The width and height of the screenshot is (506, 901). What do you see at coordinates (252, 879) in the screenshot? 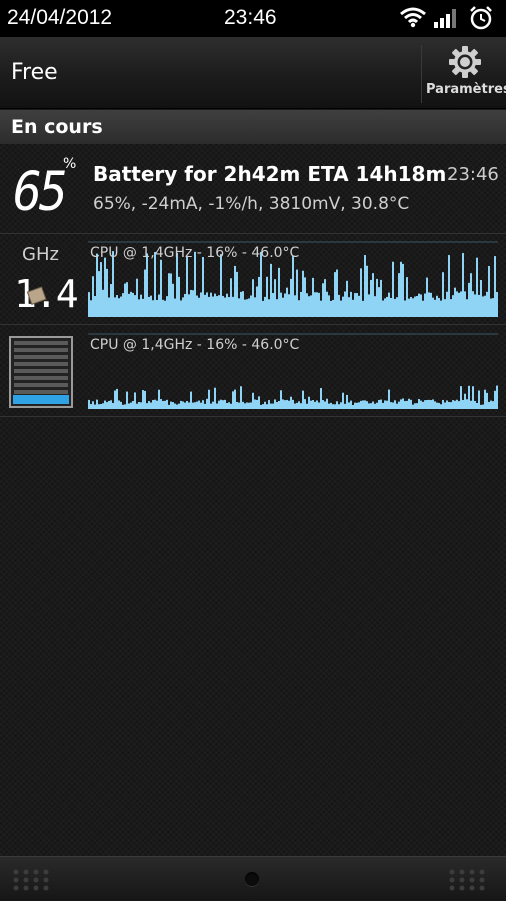
I see `home-button` at bounding box center [252, 879].